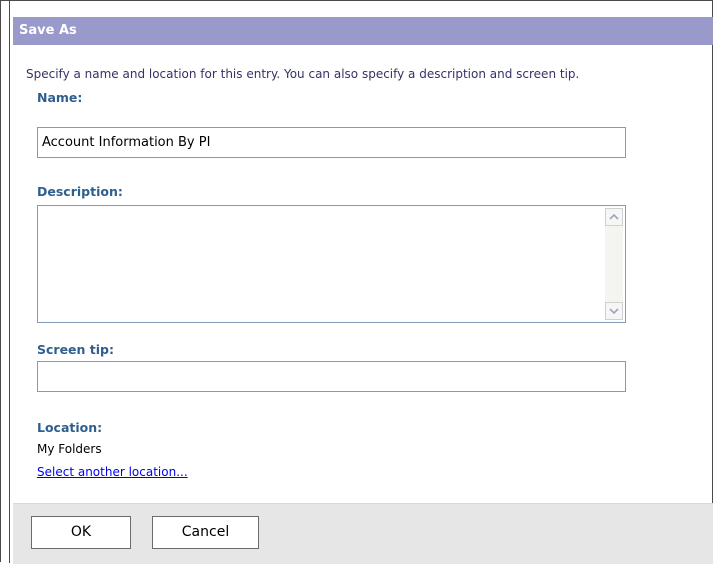 This screenshot has width=713, height=564. I want to click on ok-button: OK, so click(81, 532).